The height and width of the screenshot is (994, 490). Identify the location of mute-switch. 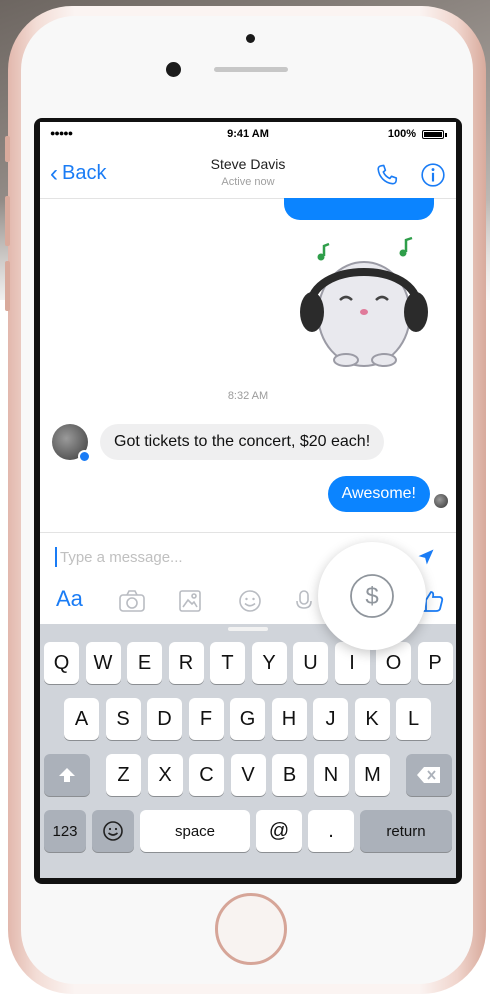
(7, 149).